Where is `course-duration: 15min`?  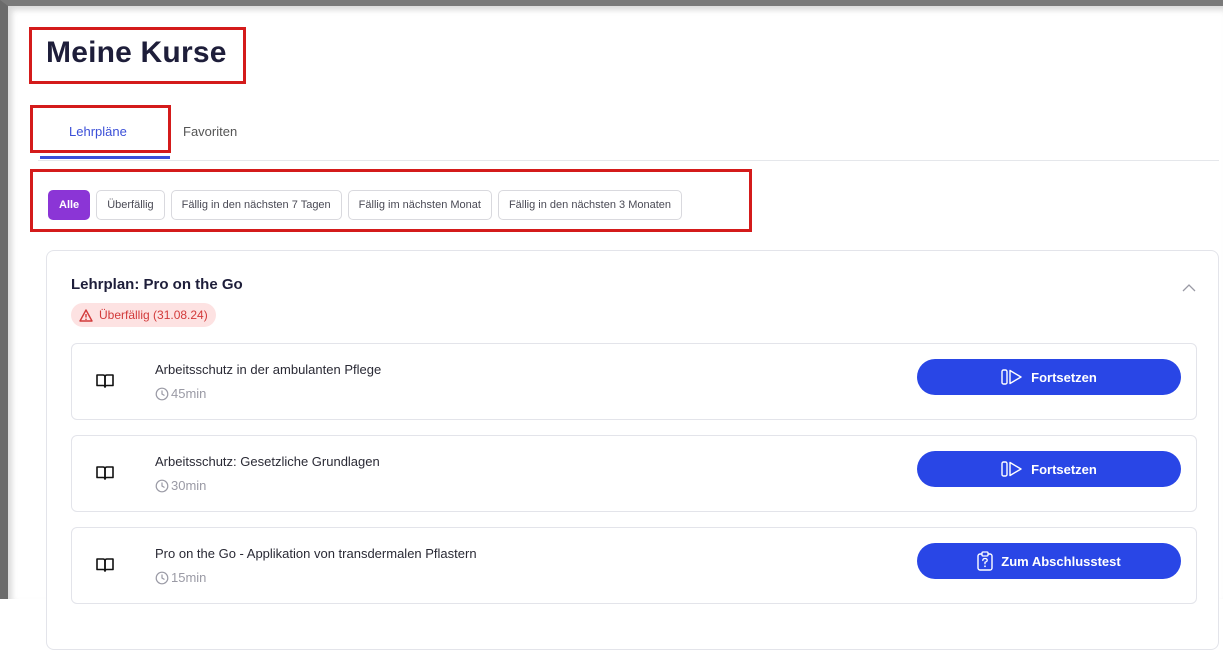
course-duration: 15min is located at coordinates (180, 577).